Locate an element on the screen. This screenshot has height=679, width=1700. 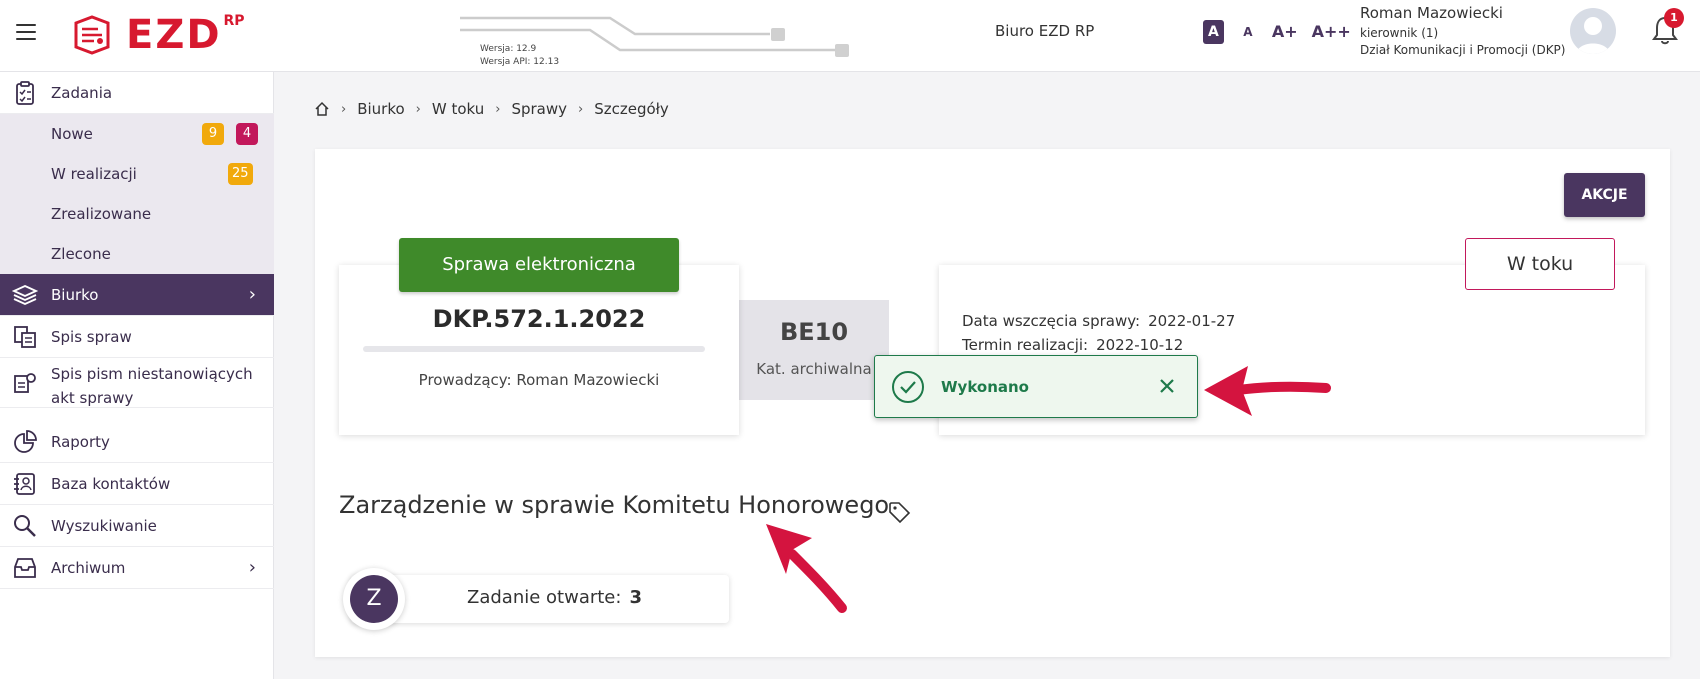
font-size-switcher: A A A+ A++ is located at coordinates (1277, 32).